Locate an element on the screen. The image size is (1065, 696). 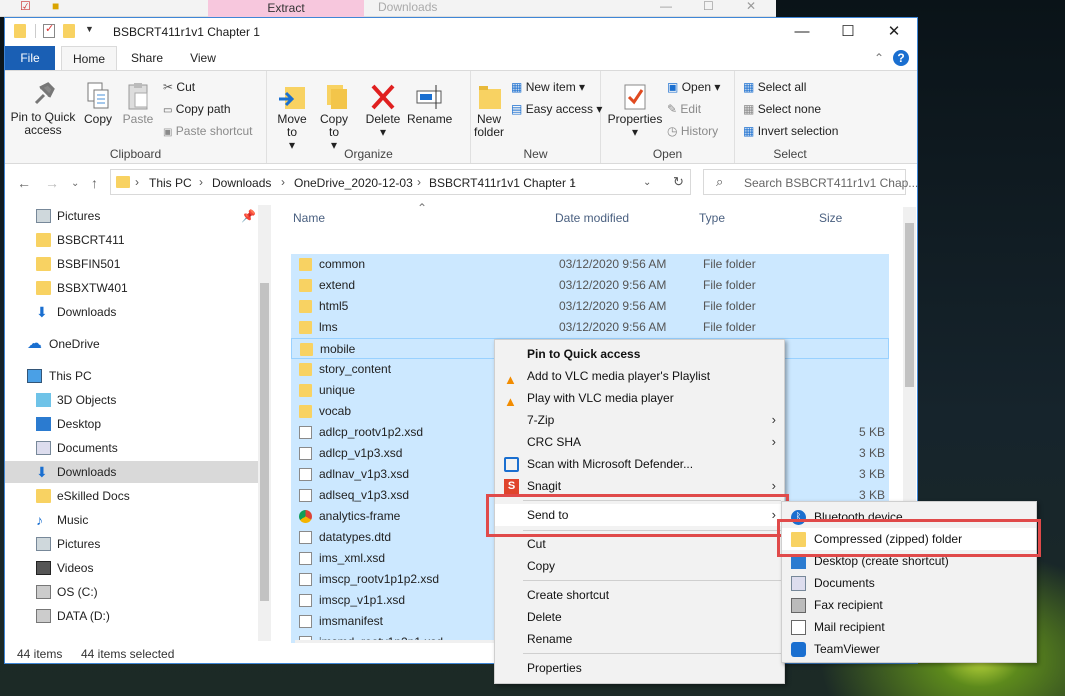
nav-scrollbar is located at coordinates (264, 423).